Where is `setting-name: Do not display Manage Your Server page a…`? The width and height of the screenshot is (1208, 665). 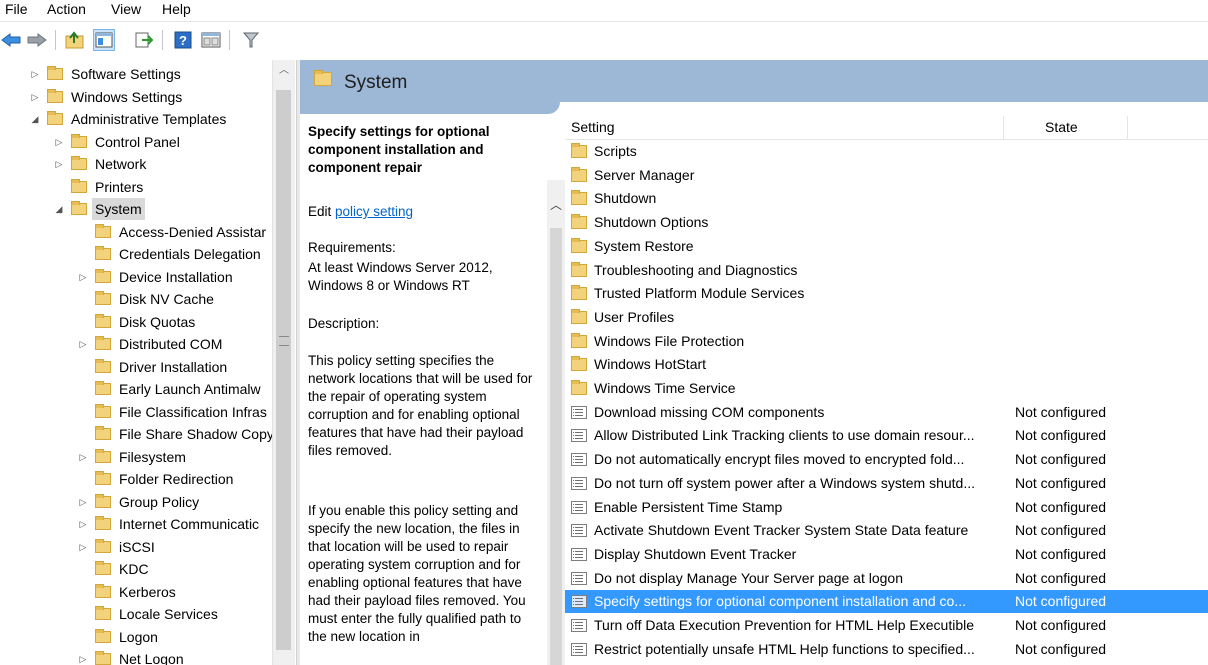
setting-name: Do not display Manage Your Server page a… is located at coordinates (748, 577).